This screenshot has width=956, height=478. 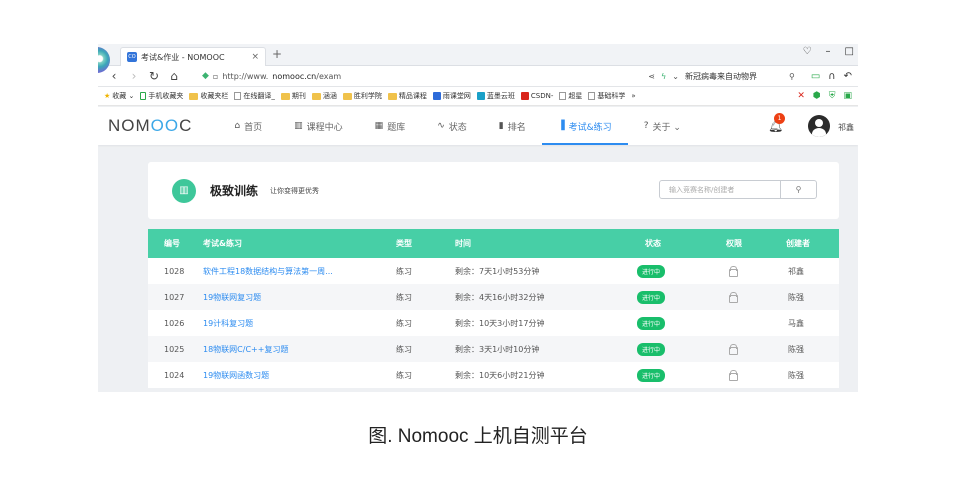 What do you see at coordinates (733, 271) in the screenshot?
I see `lock-icon` at bounding box center [733, 271].